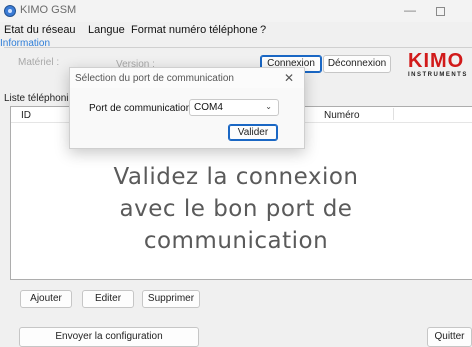 The image size is (472, 347). What do you see at coordinates (143, 108) in the screenshot?
I see `port-label: Port de communication :` at bounding box center [143, 108].